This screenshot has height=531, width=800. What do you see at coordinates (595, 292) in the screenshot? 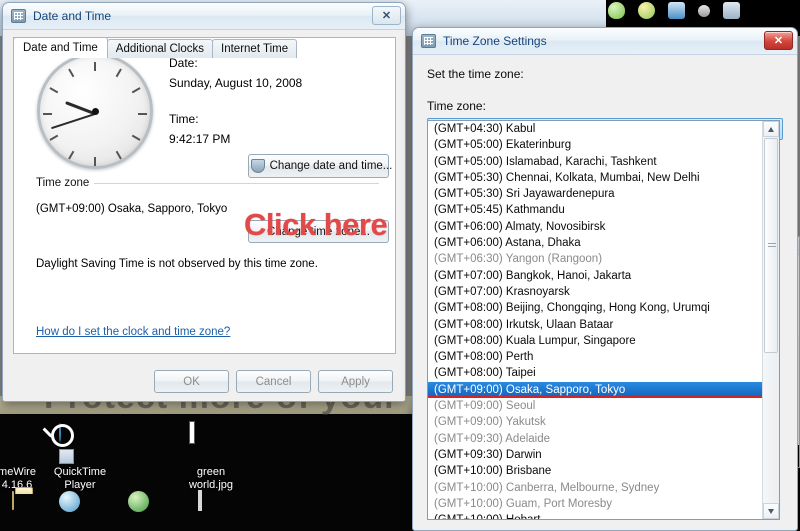
I see `time-zone-option: (GMT+07:00) Krasnoyarsk` at bounding box center [595, 292].